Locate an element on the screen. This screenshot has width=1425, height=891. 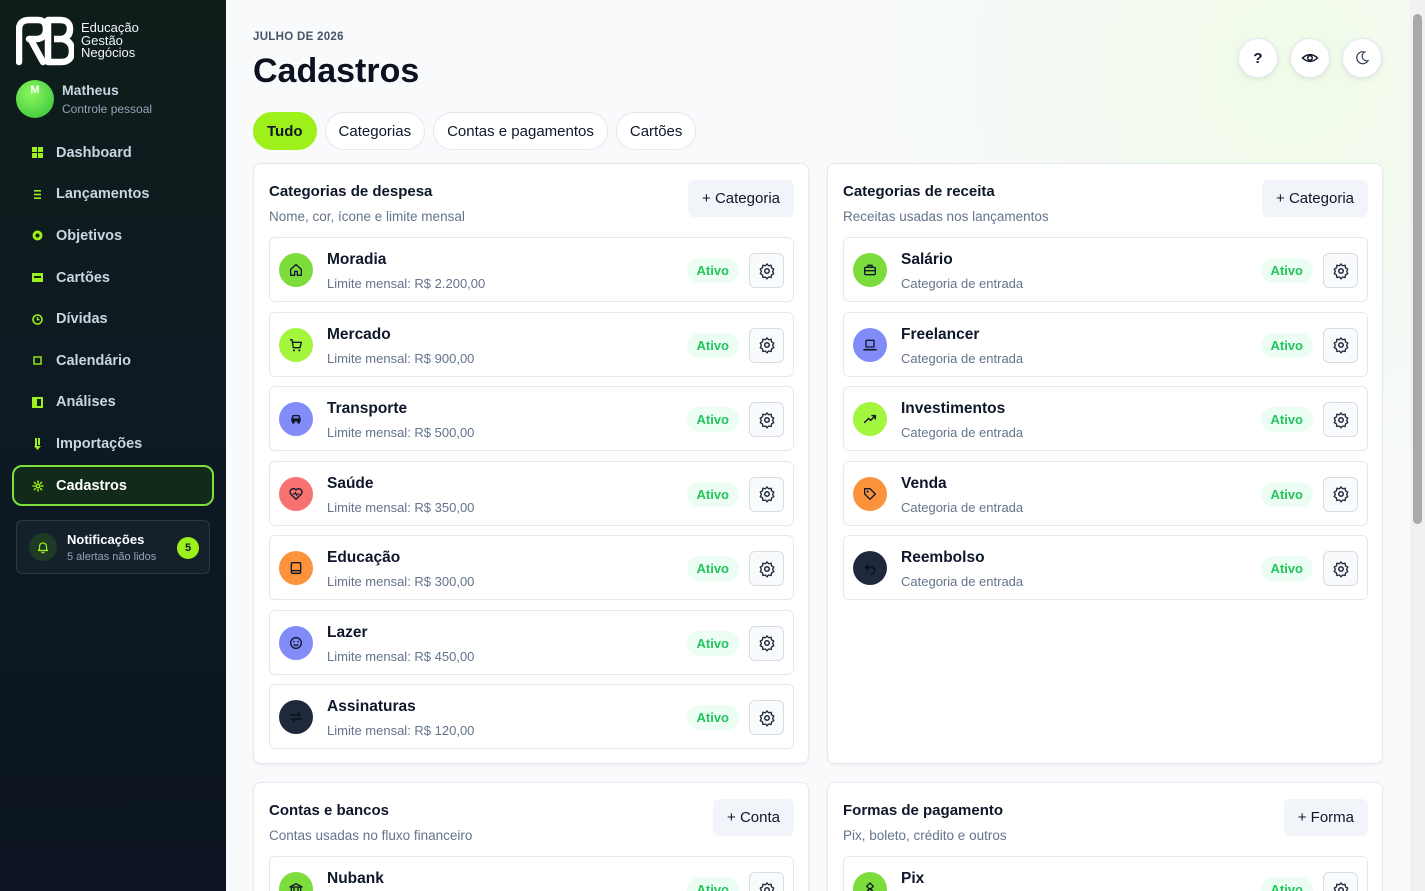
list-item: Reembolso Categoria de entrada Ativo is located at coordinates (1105, 567).